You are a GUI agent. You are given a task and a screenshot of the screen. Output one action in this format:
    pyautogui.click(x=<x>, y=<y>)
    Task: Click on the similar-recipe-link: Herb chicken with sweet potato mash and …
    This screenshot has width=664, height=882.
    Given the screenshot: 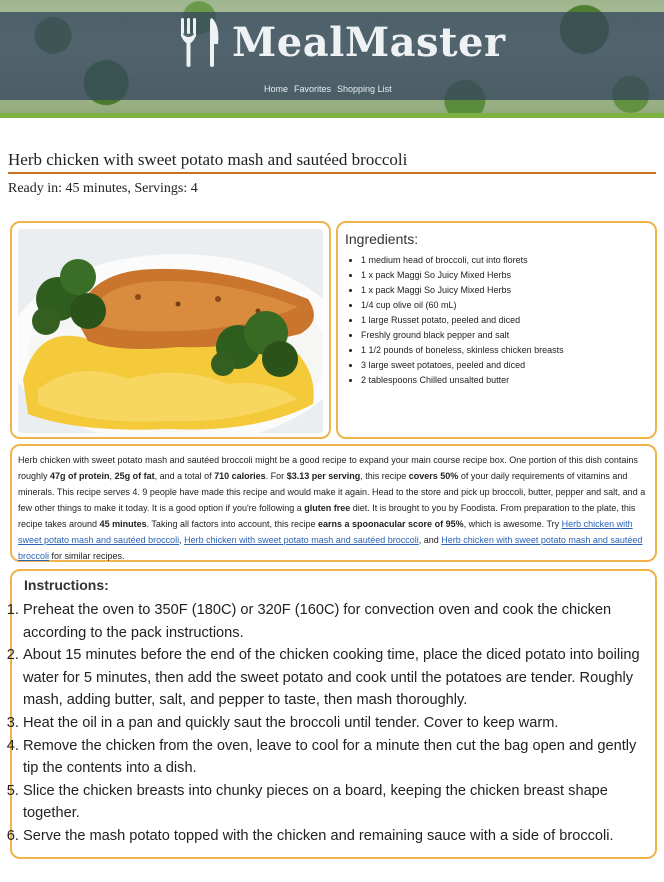 What is the action you would take?
    pyautogui.click(x=301, y=540)
    